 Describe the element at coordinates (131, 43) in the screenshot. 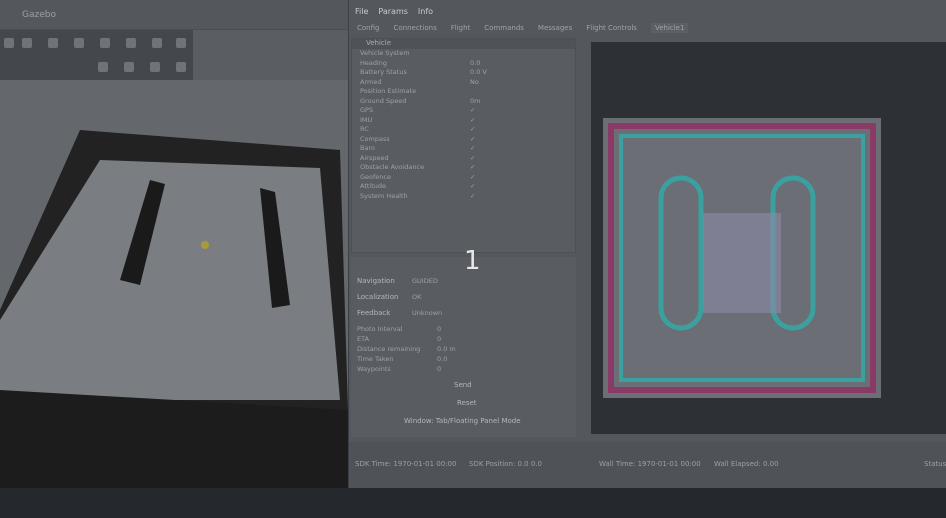

I see `translate-tool-icon` at that location.